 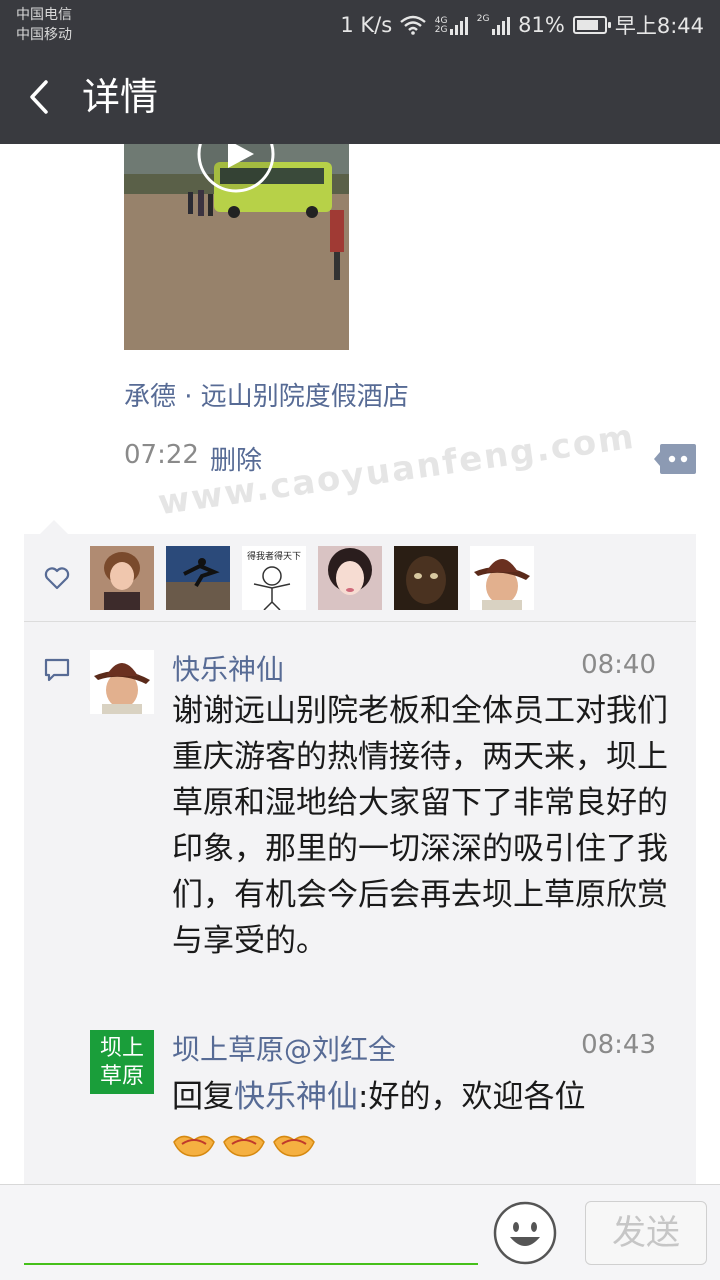 What do you see at coordinates (236, 458) in the screenshot?
I see `delete-button: 删除` at bounding box center [236, 458].